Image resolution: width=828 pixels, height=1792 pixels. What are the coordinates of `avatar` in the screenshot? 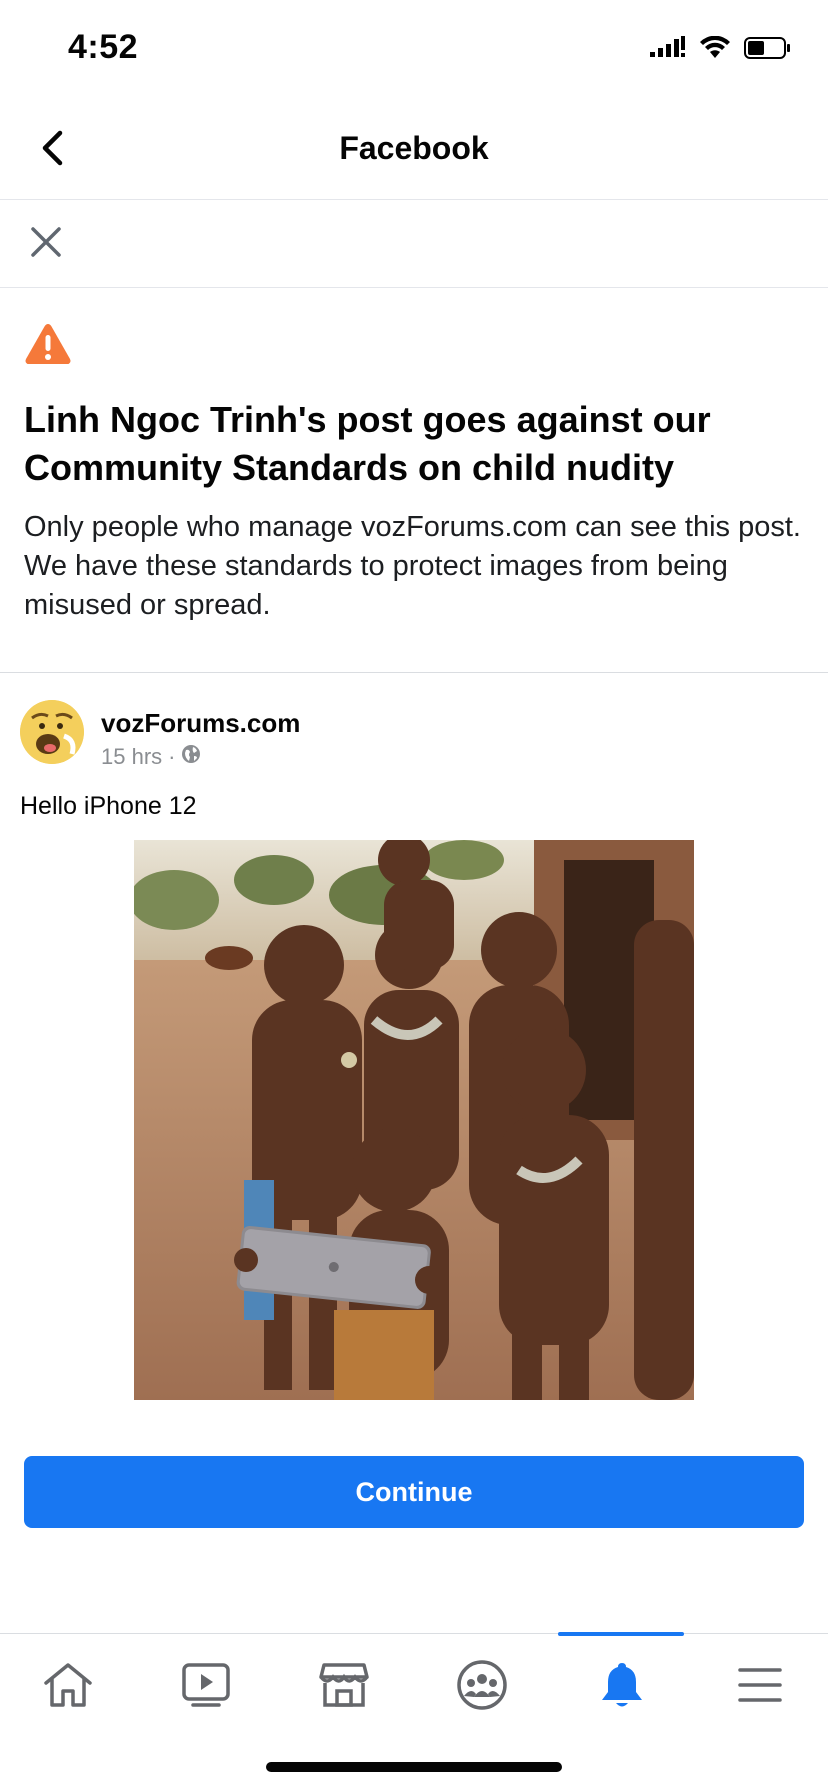 It's located at (52, 732).